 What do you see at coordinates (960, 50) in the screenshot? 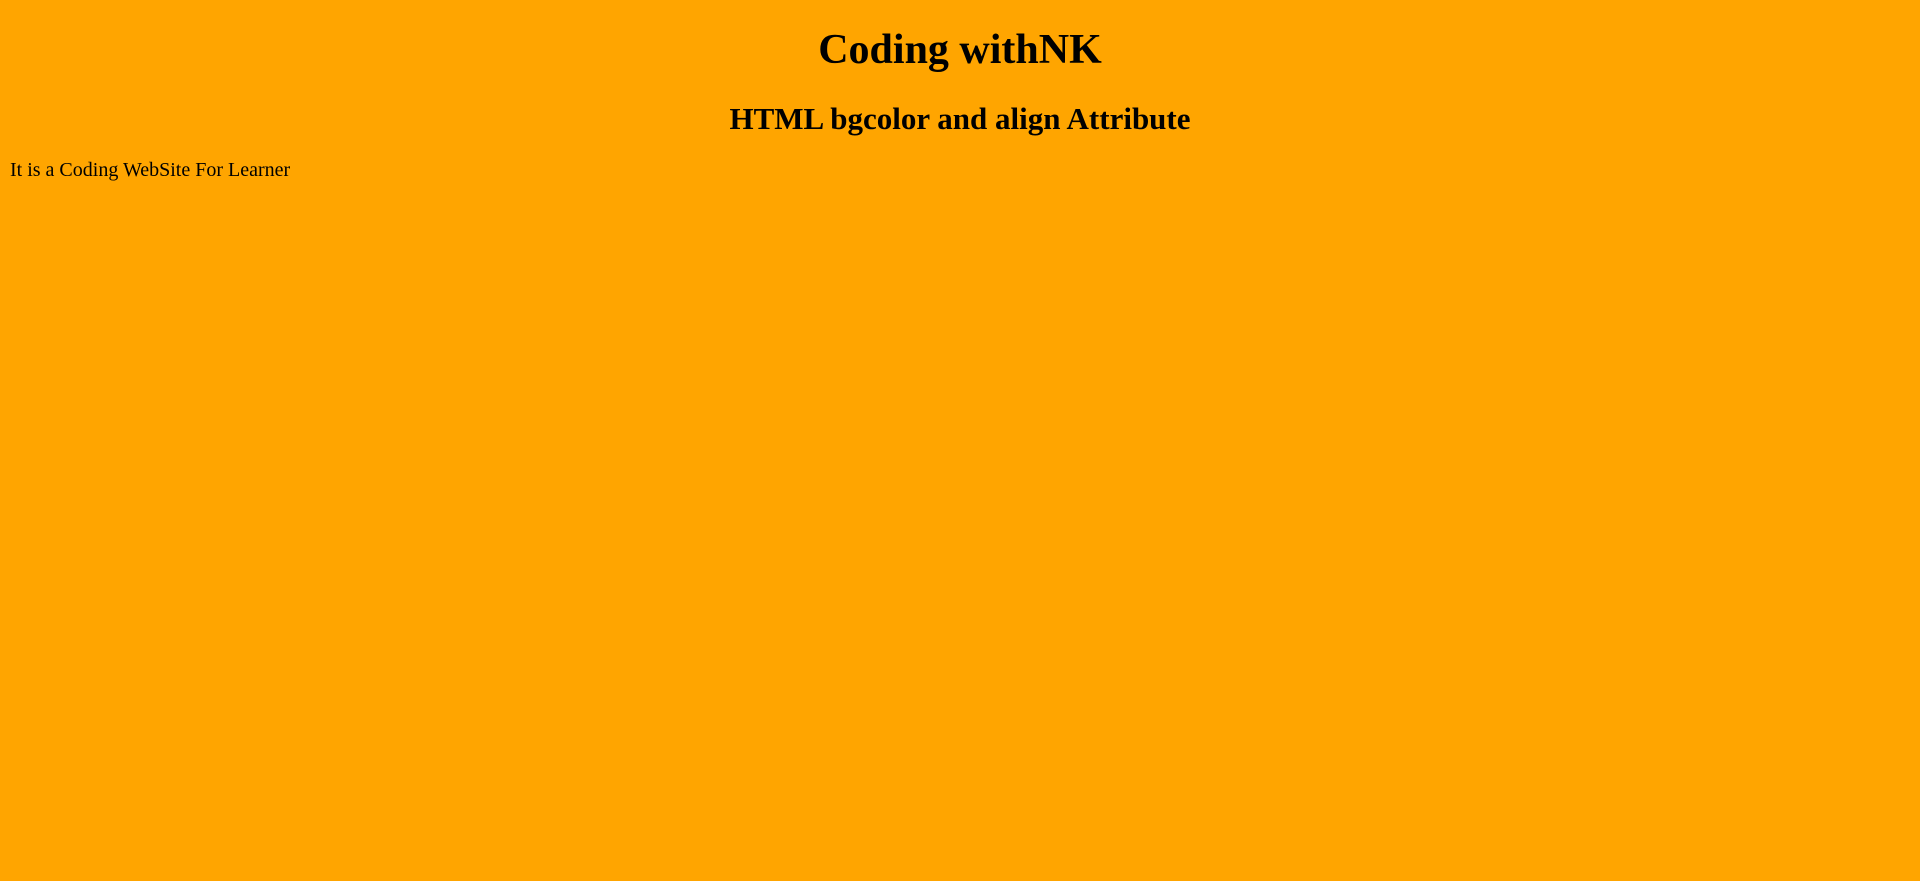
I see `page-title: Coding withNK` at bounding box center [960, 50].